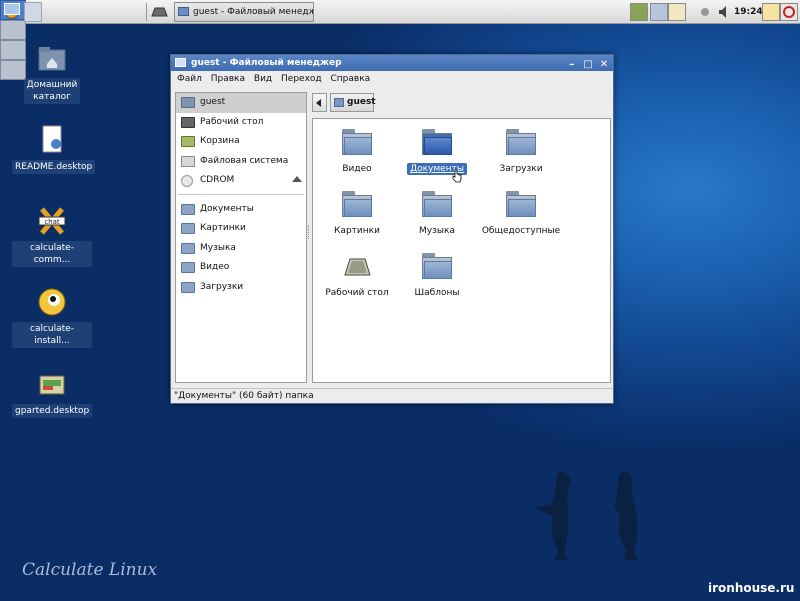 The width and height of the screenshot is (800, 601). What do you see at coordinates (187, 181) in the screenshot?
I see `cdrom-icon` at bounding box center [187, 181].